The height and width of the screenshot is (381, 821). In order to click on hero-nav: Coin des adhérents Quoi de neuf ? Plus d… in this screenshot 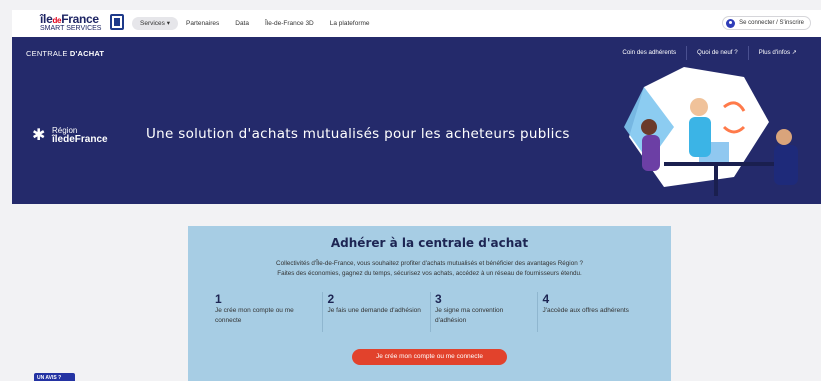, I will do `click(709, 53)`.